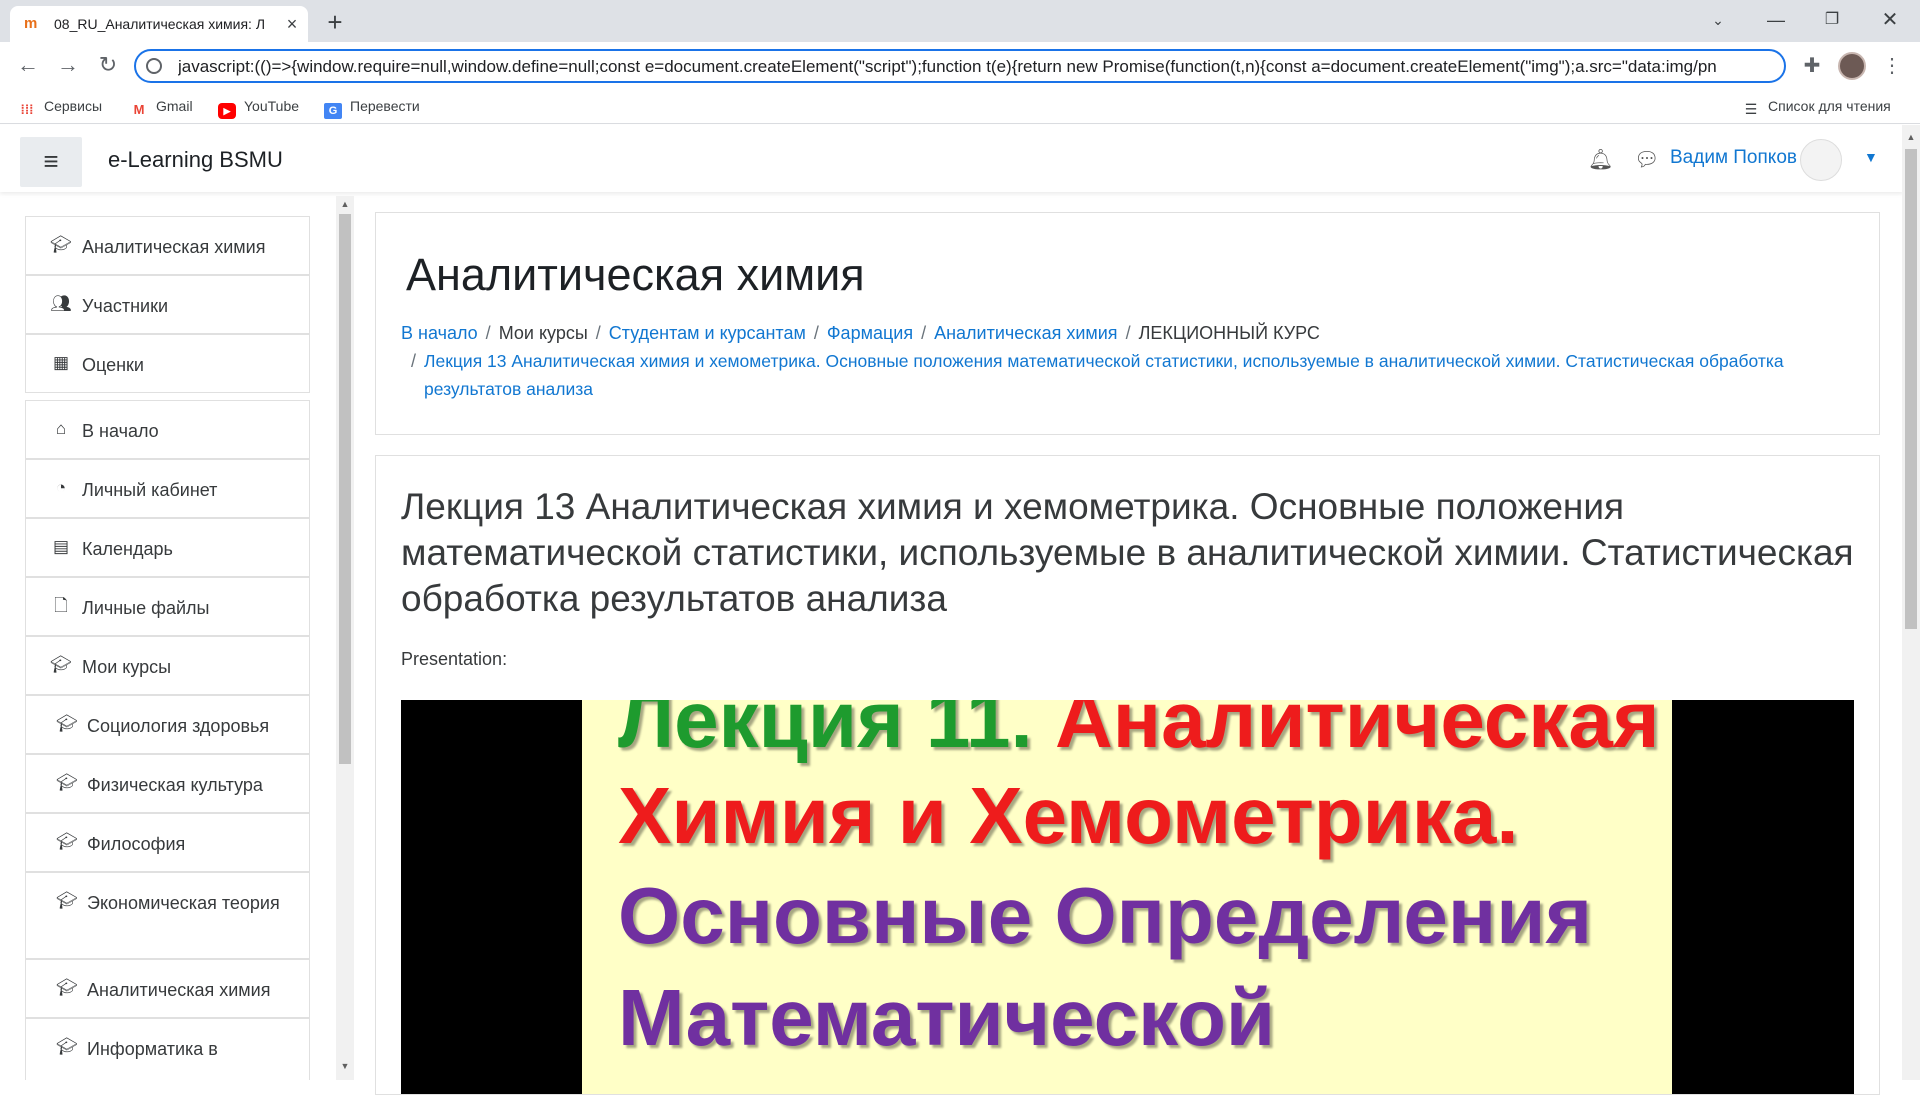  What do you see at coordinates (167, 1049) in the screenshot?
I see `sidebar-item-course-informatics: 🎓︎ Информатика в` at bounding box center [167, 1049].